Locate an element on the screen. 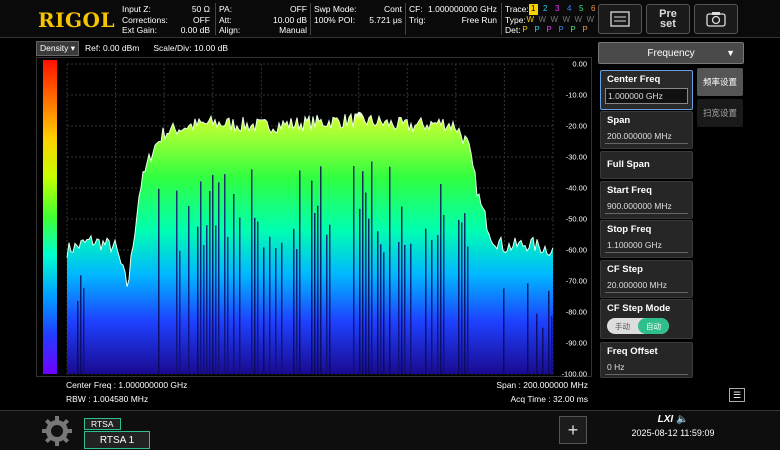 This screenshot has width=780, height=450. start-freq-field: 900.000000 MHz is located at coordinates (646, 206).